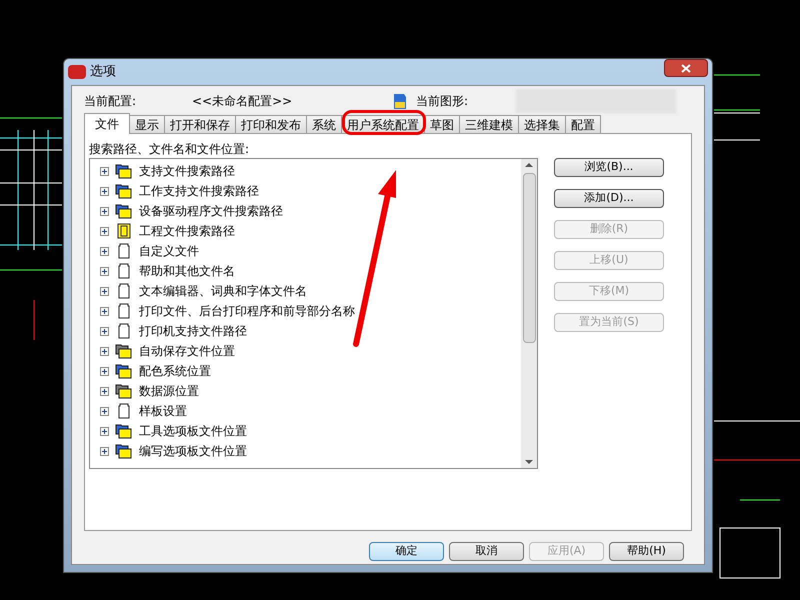 The width and height of the screenshot is (800, 600). What do you see at coordinates (193, 431) in the screenshot?
I see `tree-item-label: 工具选项板文件位置` at bounding box center [193, 431].